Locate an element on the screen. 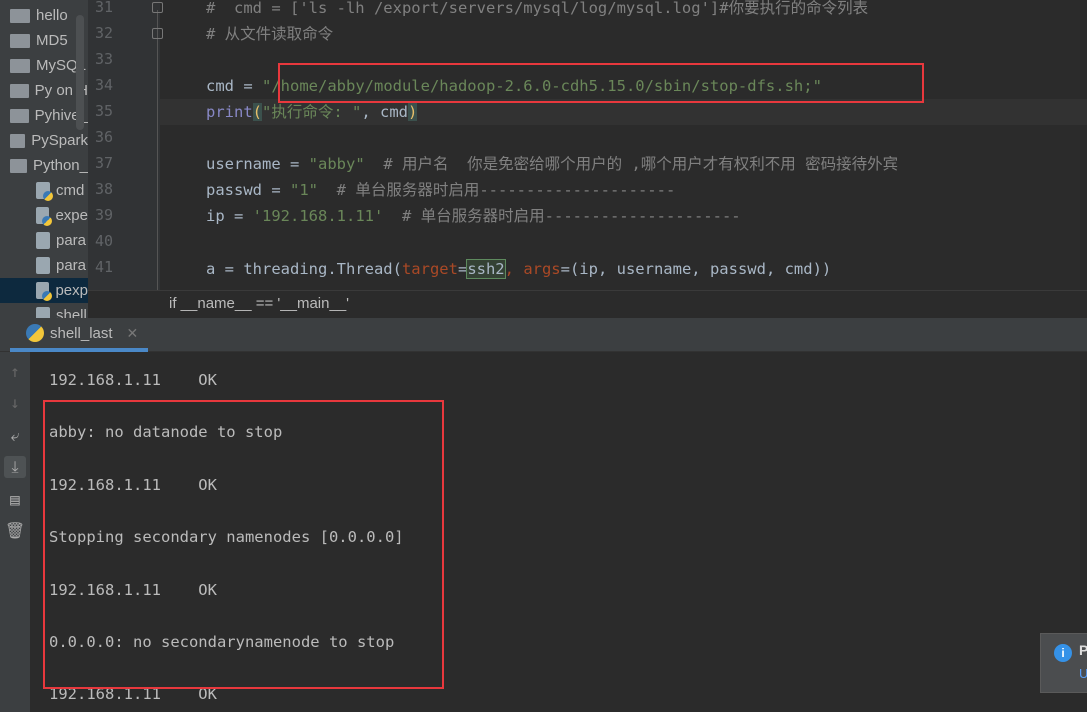  line-number: 40 is located at coordinates (103, 241).